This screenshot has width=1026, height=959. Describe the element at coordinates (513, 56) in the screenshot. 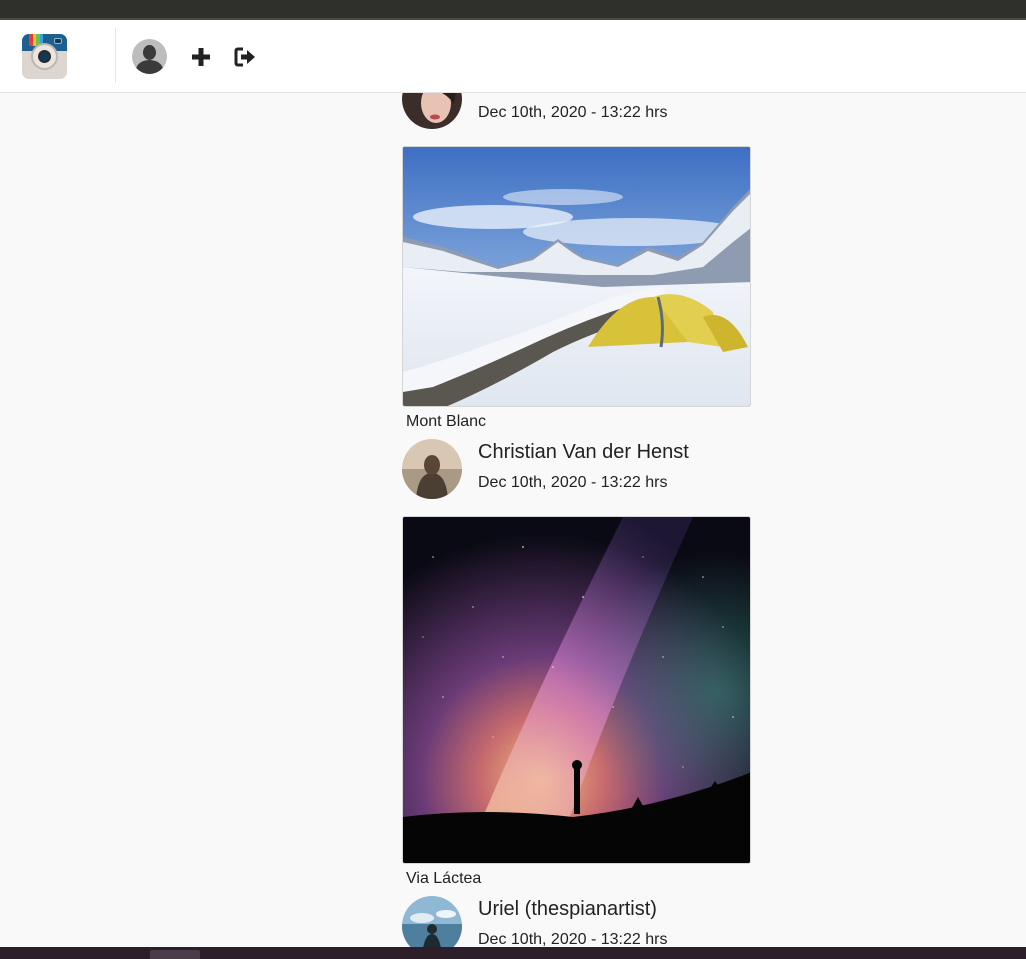

I see `top-navbar` at that location.